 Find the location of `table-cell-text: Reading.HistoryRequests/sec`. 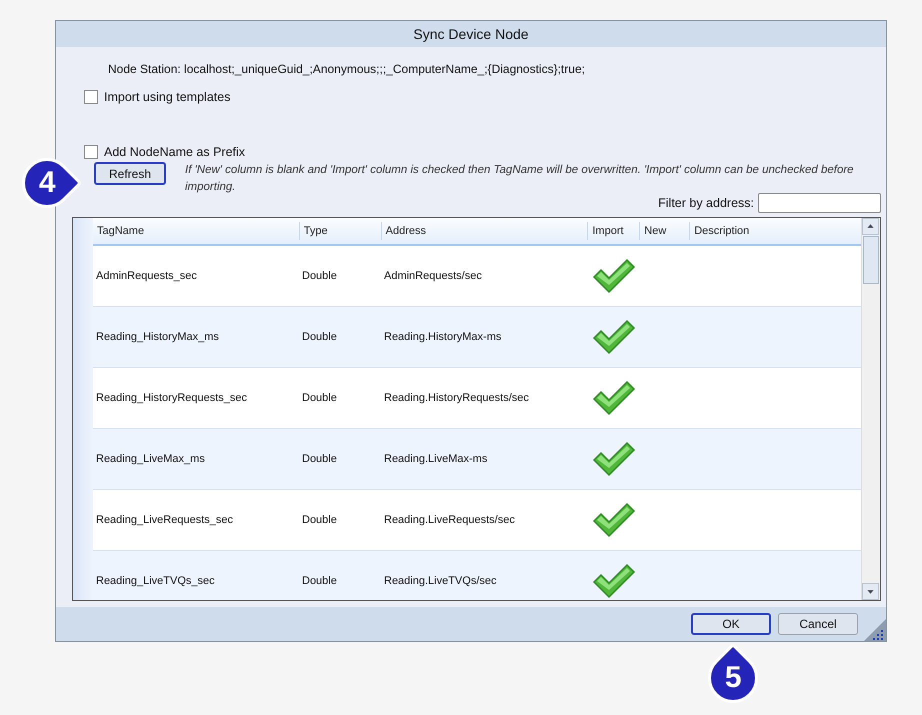

table-cell-text: Reading.HistoryRequests/sec is located at coordinates (456, 398).